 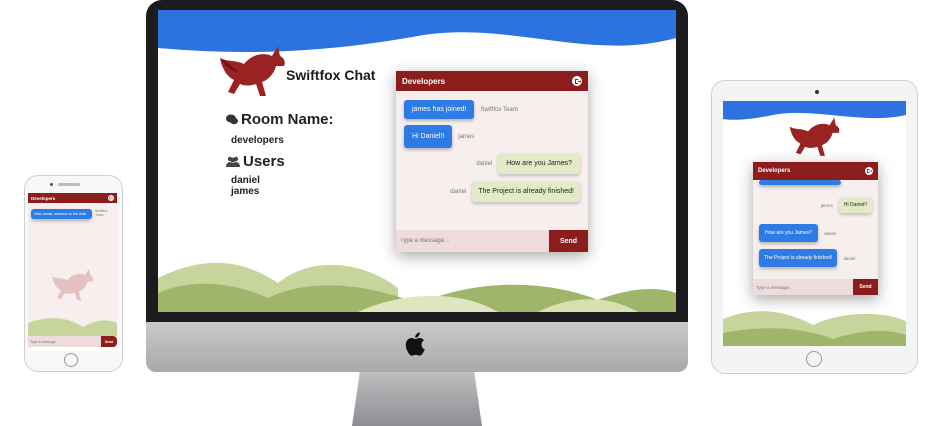 I want to click on user-item: daniel, so click(x=245, y=180).